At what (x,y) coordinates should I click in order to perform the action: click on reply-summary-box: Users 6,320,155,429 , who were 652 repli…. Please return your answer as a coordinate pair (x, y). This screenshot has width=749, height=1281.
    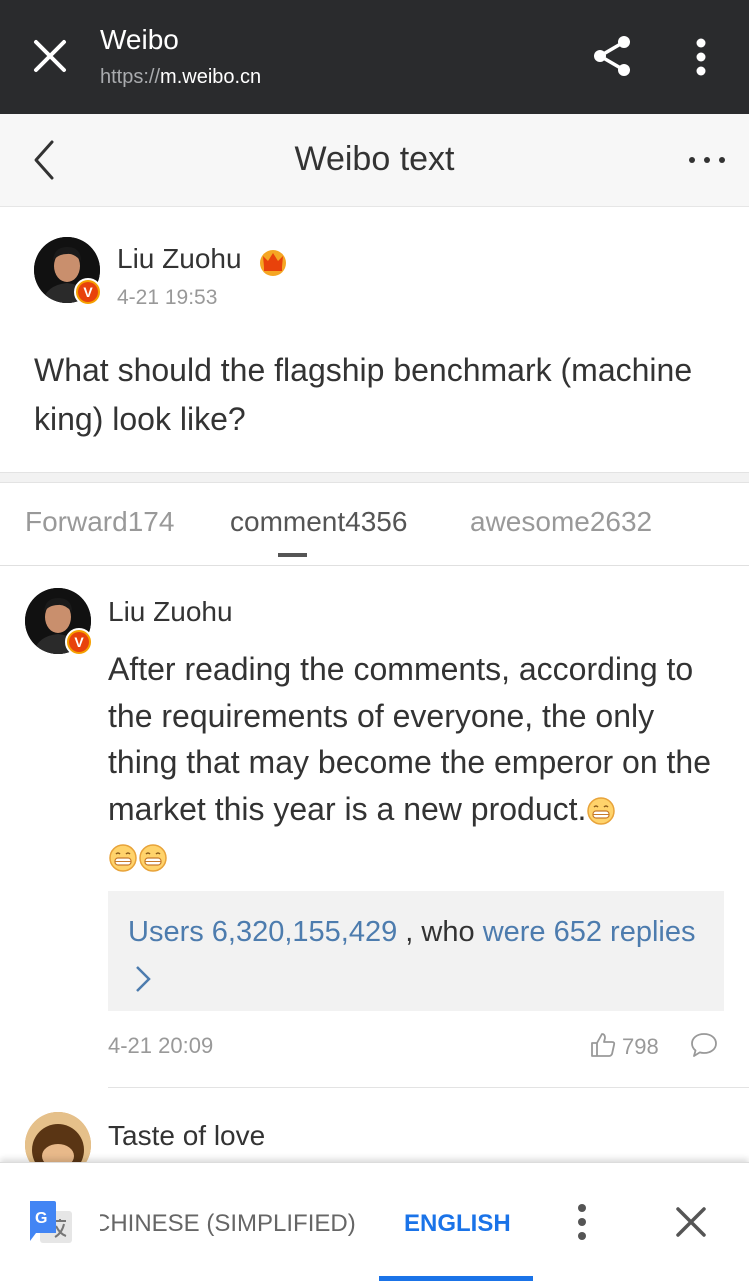
    Looking at the image, I should click on (416, 951).